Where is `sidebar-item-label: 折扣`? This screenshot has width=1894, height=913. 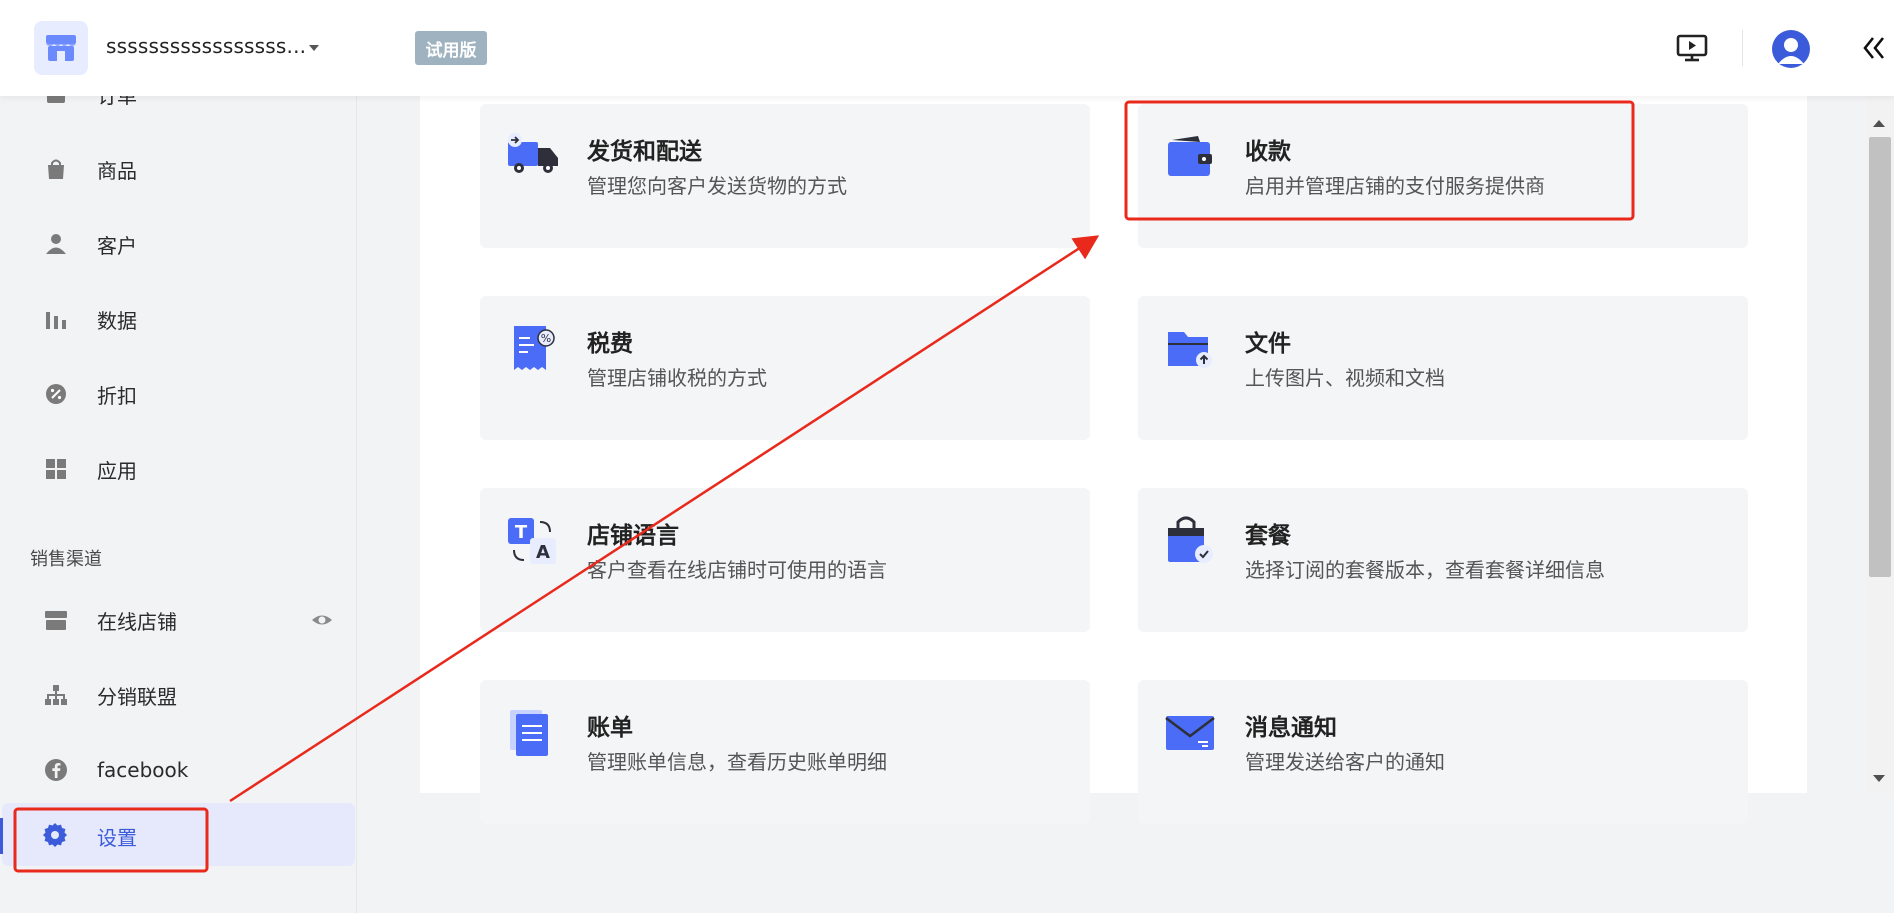
sidebar-item-label: 折扣 is located at coordinates (117, 395).